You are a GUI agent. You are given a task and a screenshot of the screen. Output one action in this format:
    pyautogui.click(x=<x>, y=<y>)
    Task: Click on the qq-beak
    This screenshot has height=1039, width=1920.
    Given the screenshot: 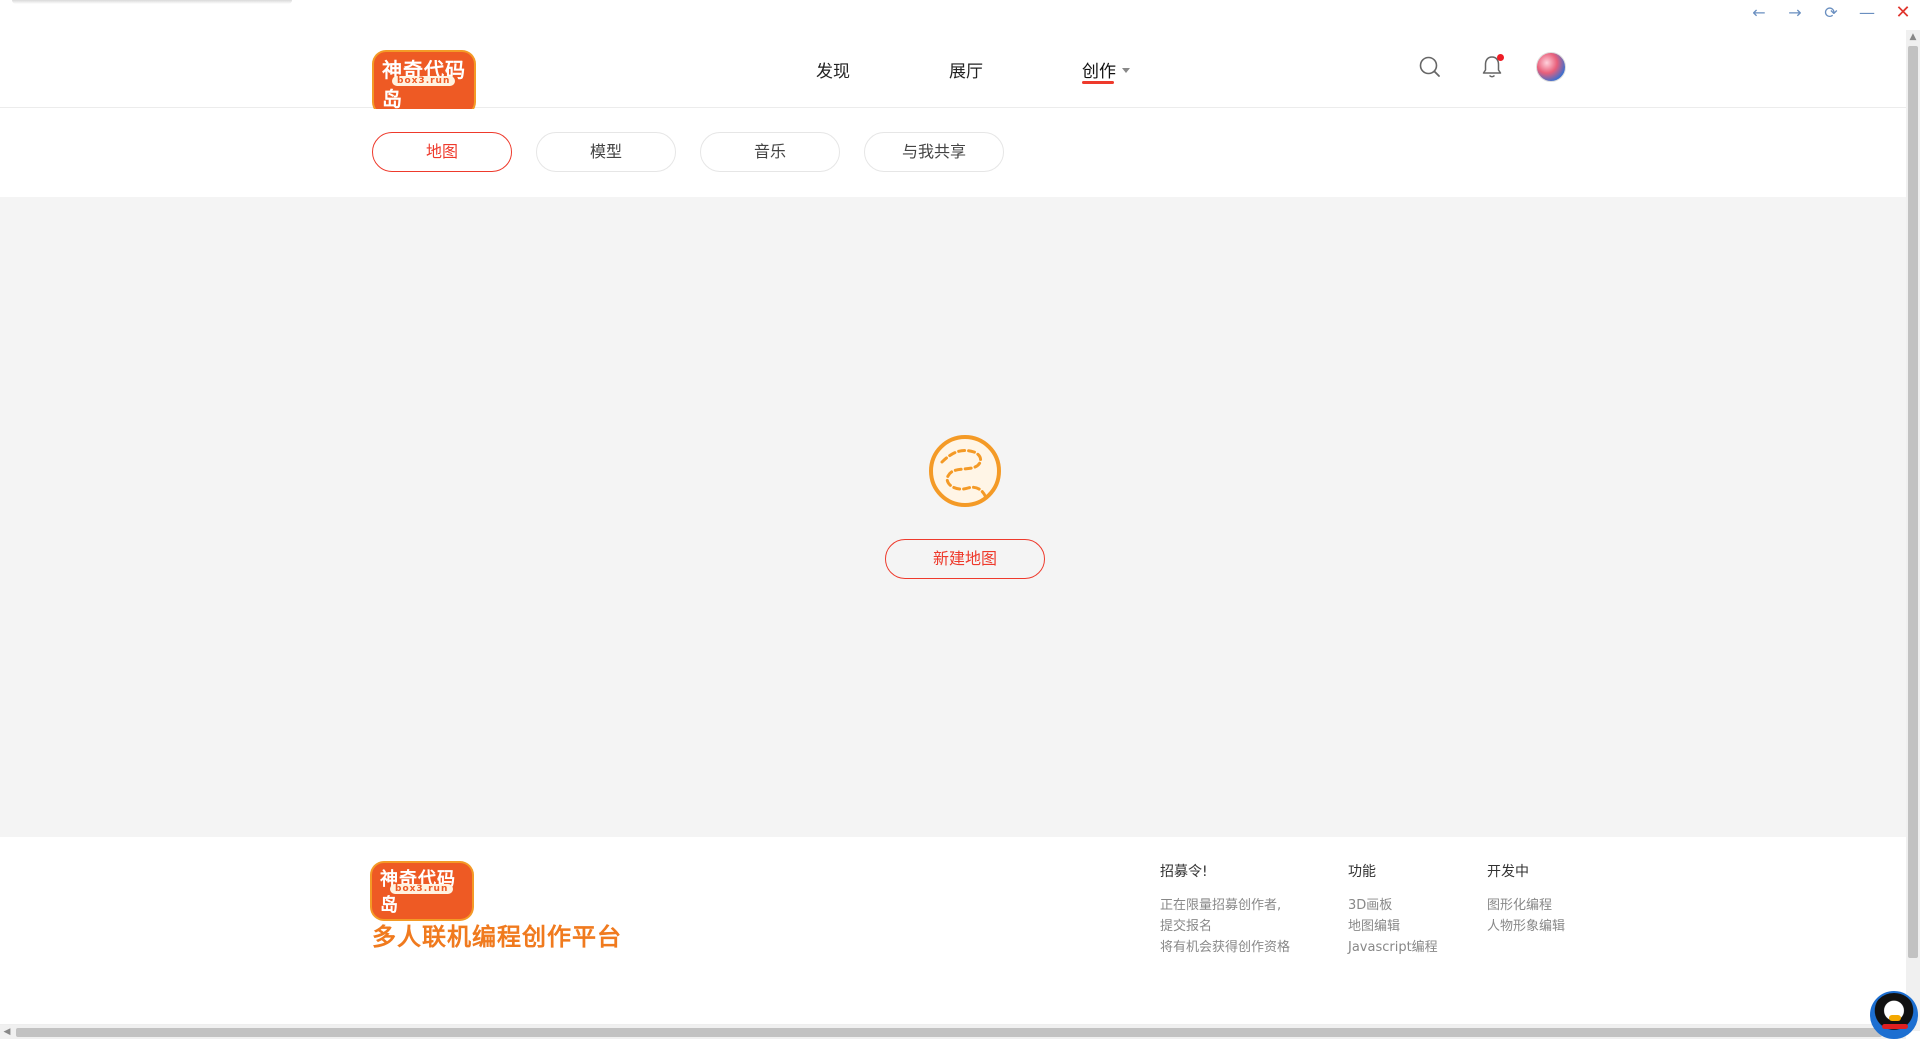 What is the action you would take?
    pyautogui.click(x=1895, y=1018)
    